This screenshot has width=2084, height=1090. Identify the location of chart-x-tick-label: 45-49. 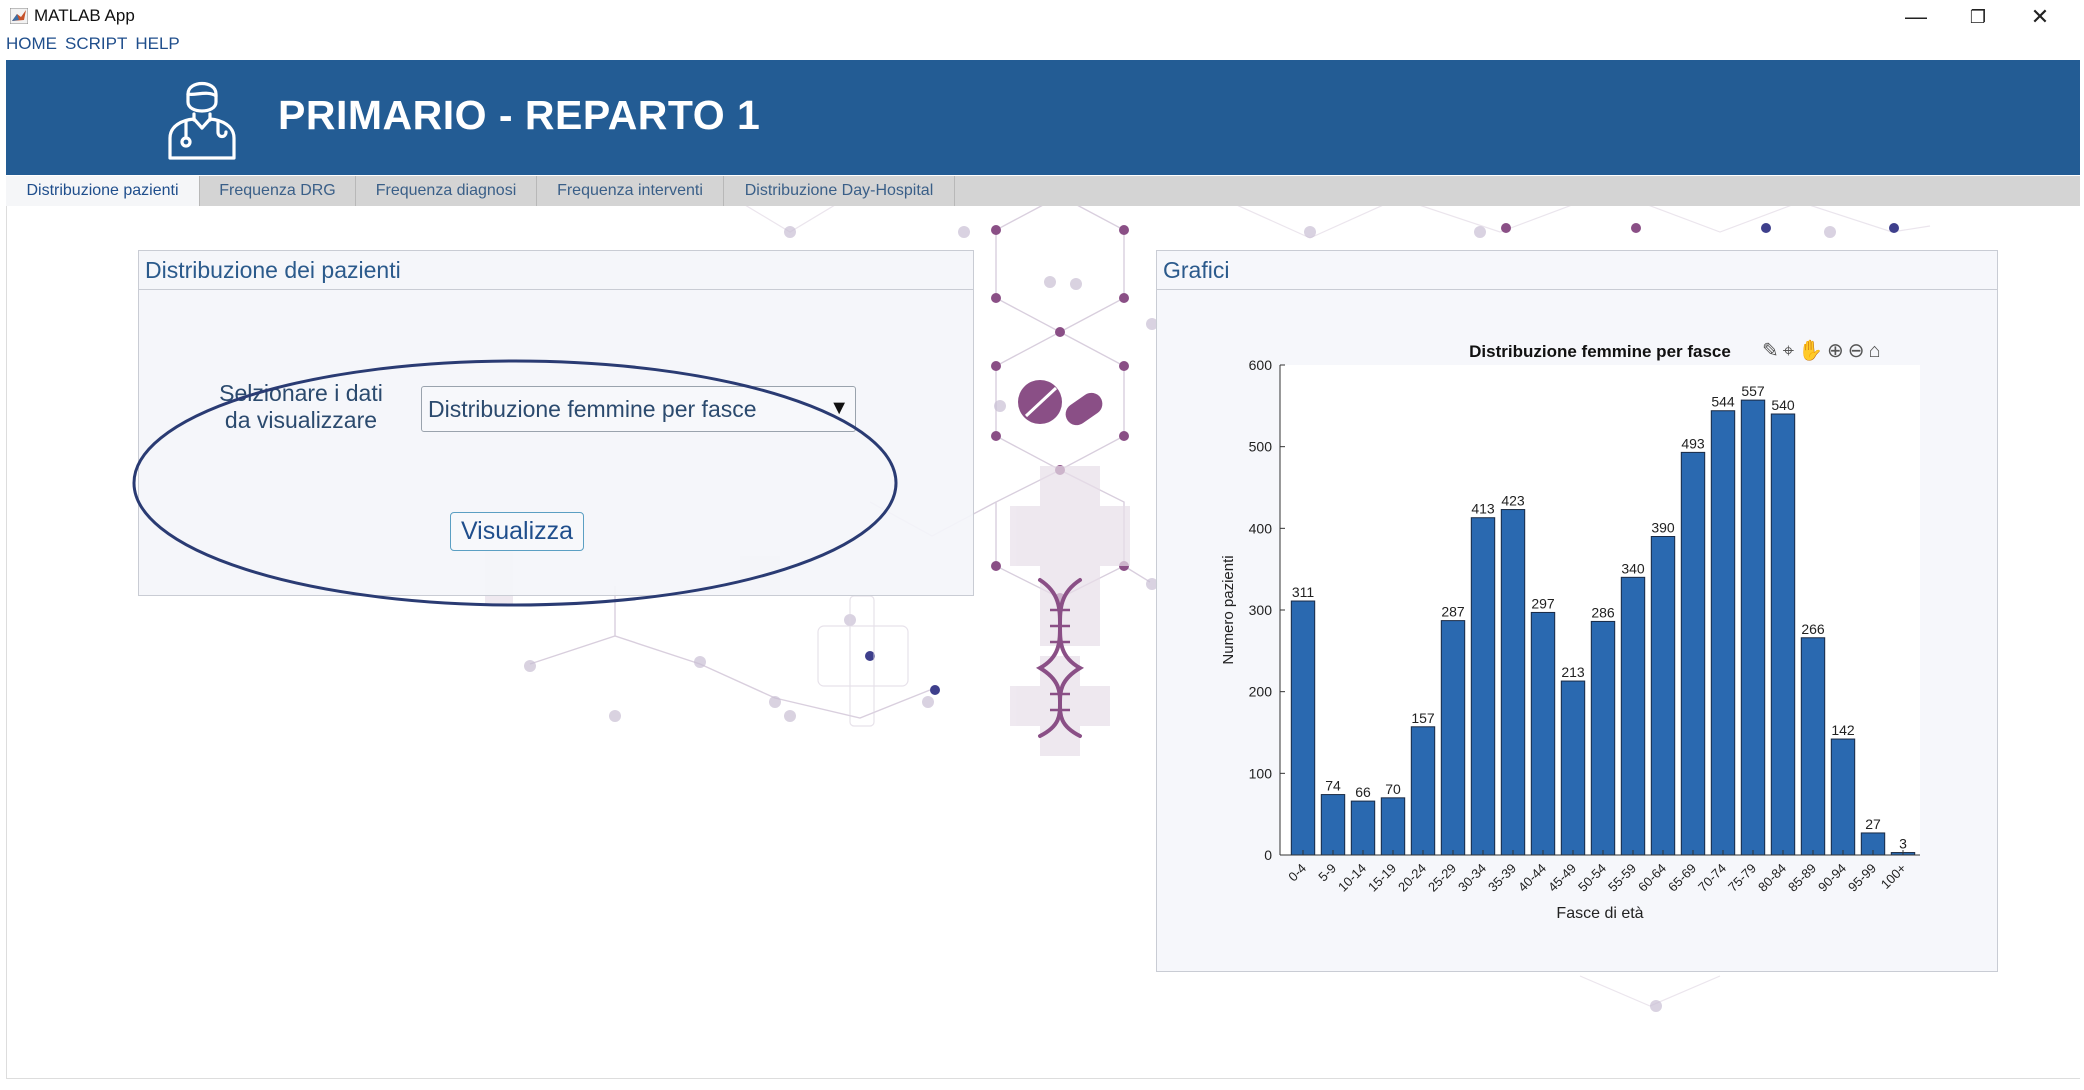
(1562, 878).